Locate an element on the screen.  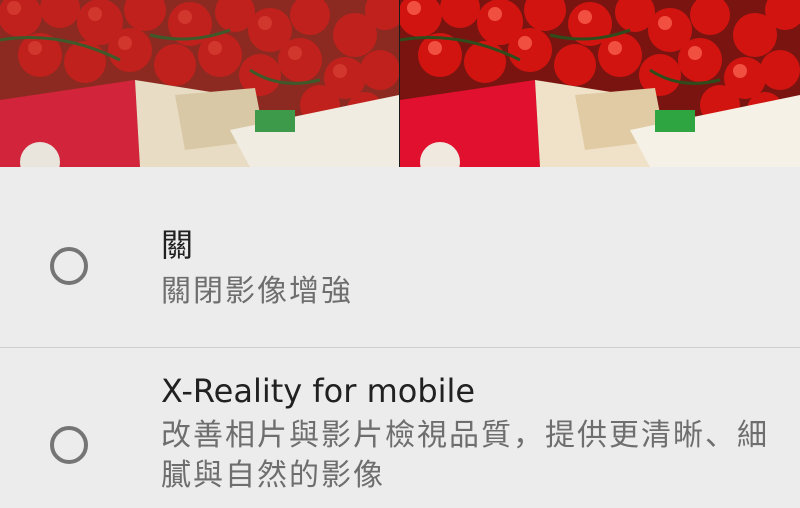
option-x-reality-radio-button is located at coordinates (69, 445).